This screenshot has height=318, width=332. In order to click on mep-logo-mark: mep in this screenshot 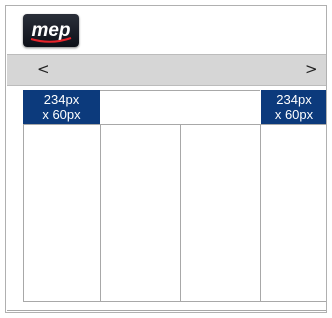, I will do `click(51, 31)`.